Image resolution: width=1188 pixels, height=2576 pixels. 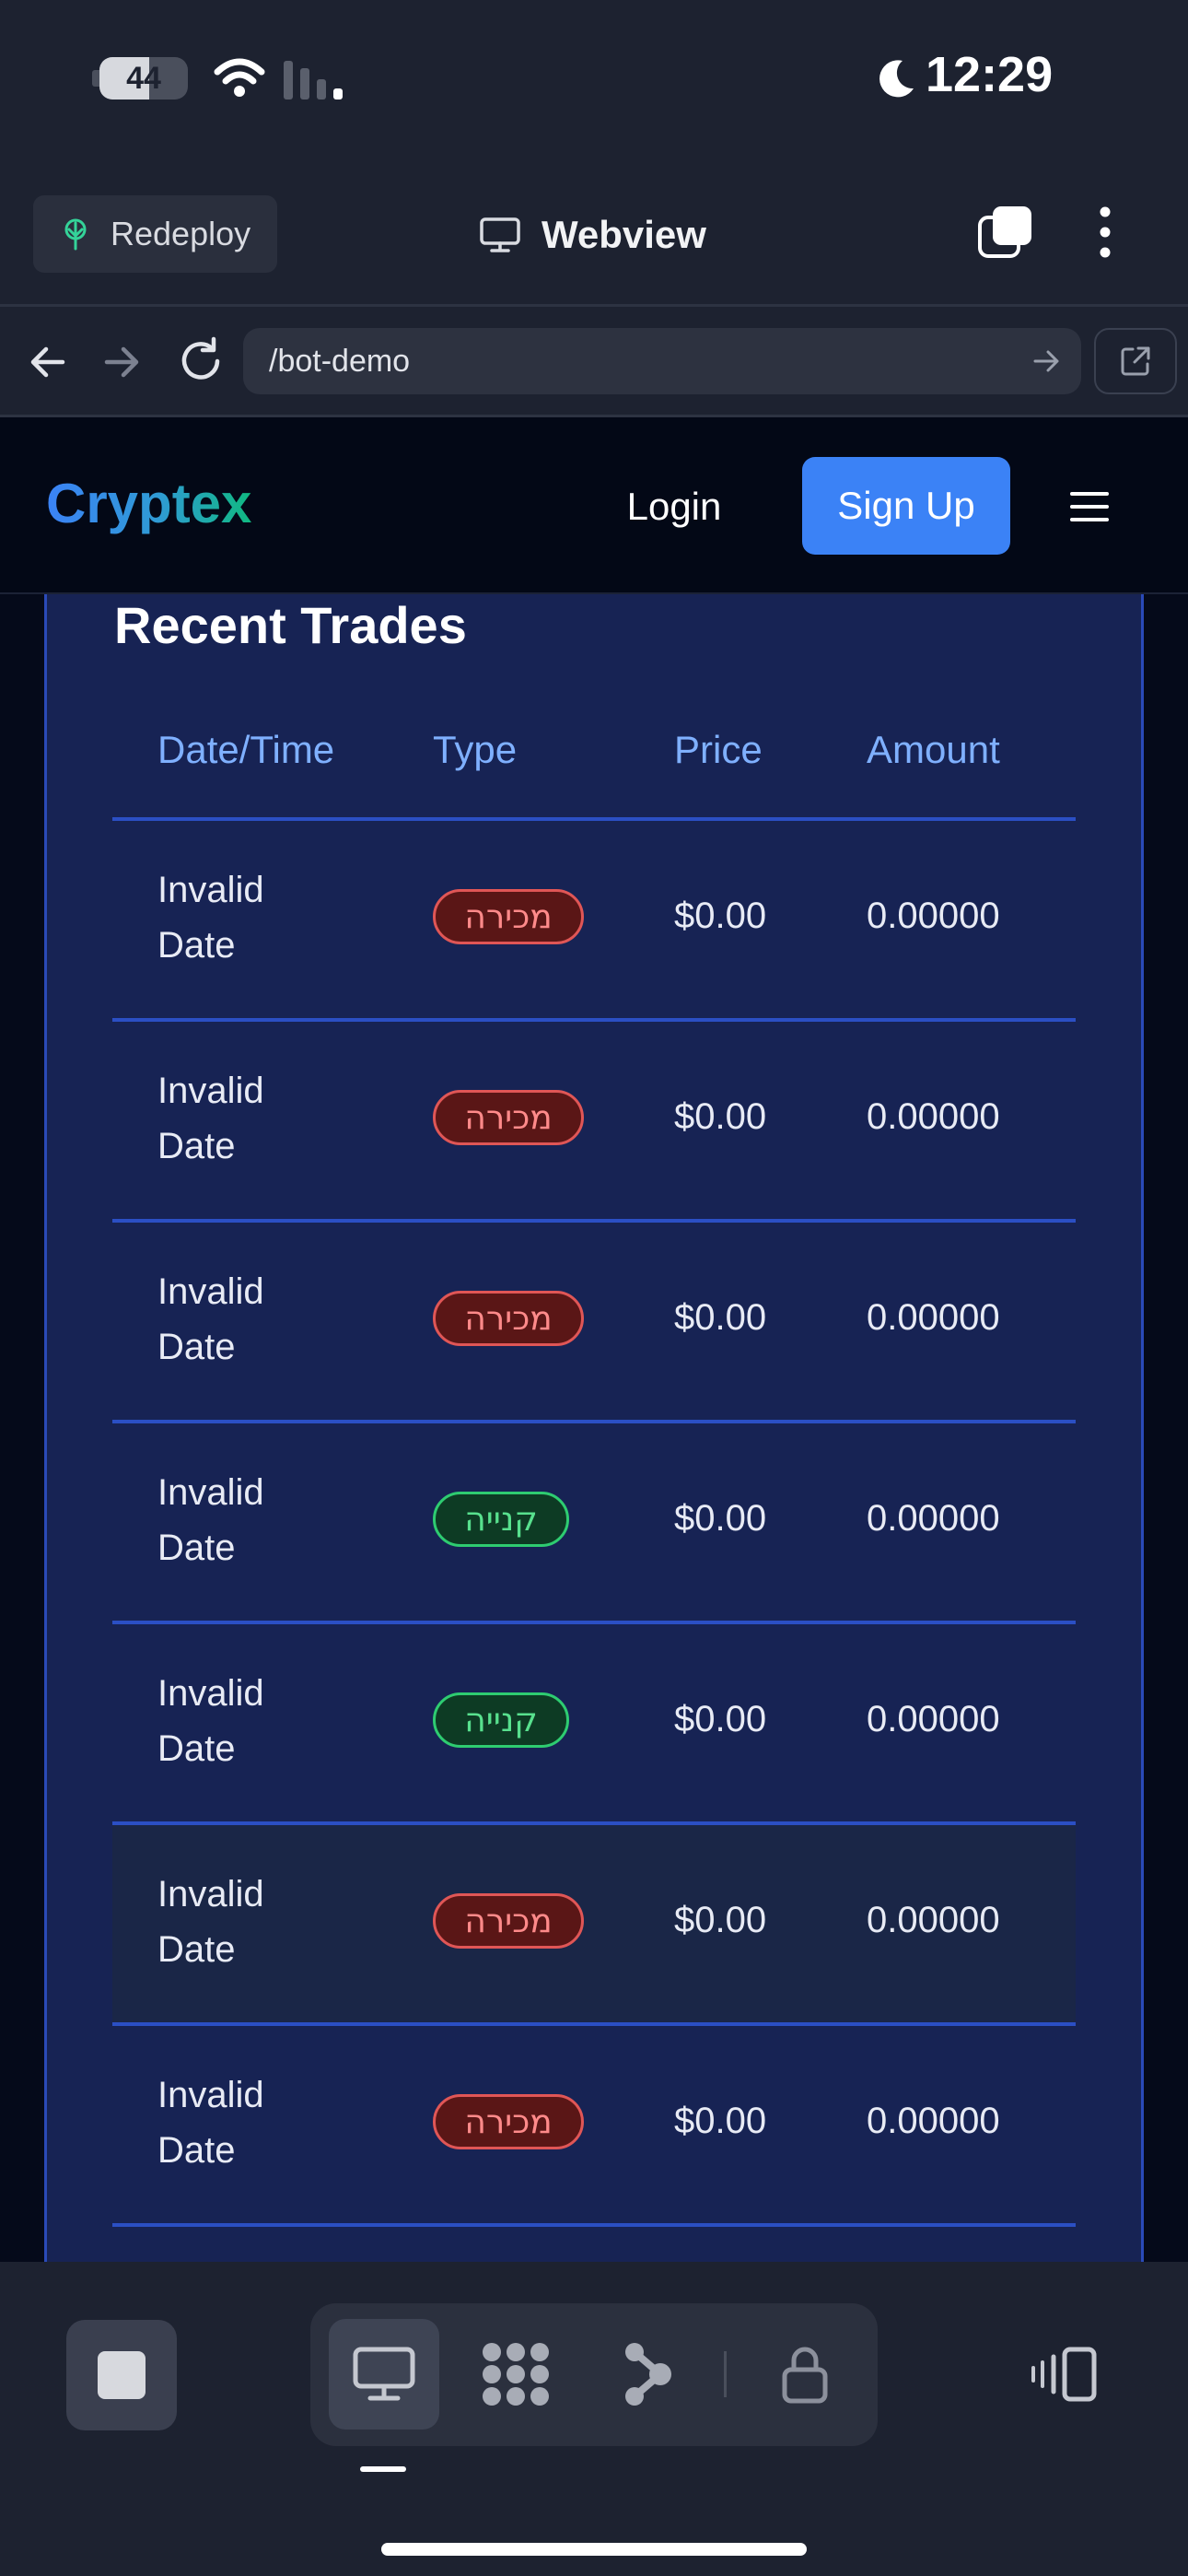 I want to click on redeploy-label: Redeploy, so click(x=181, y=233).